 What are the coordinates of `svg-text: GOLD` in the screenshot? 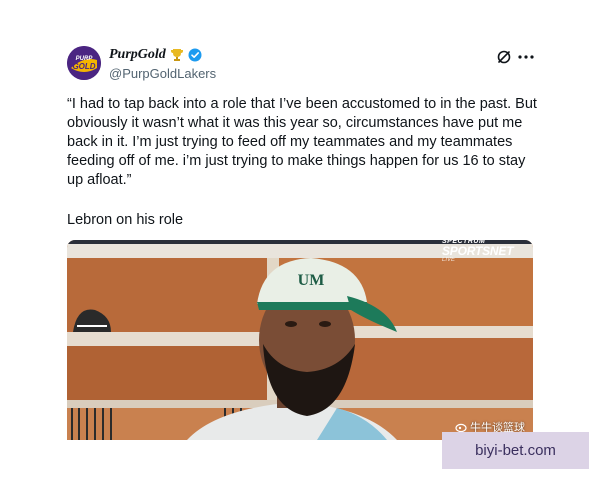 It's located at (83, 66).